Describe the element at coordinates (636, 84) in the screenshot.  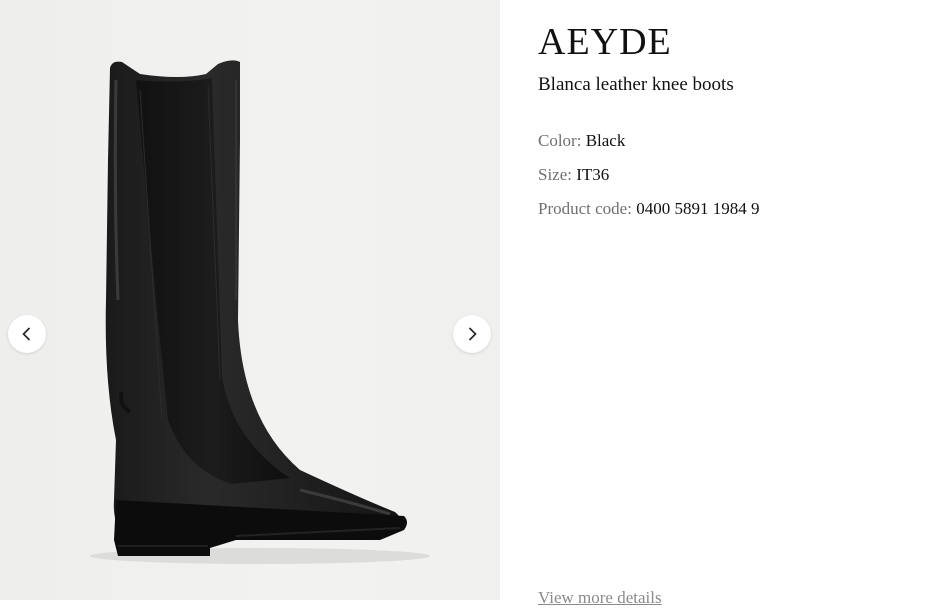
I see `product-title: Blanca leather knee boots` at that location.